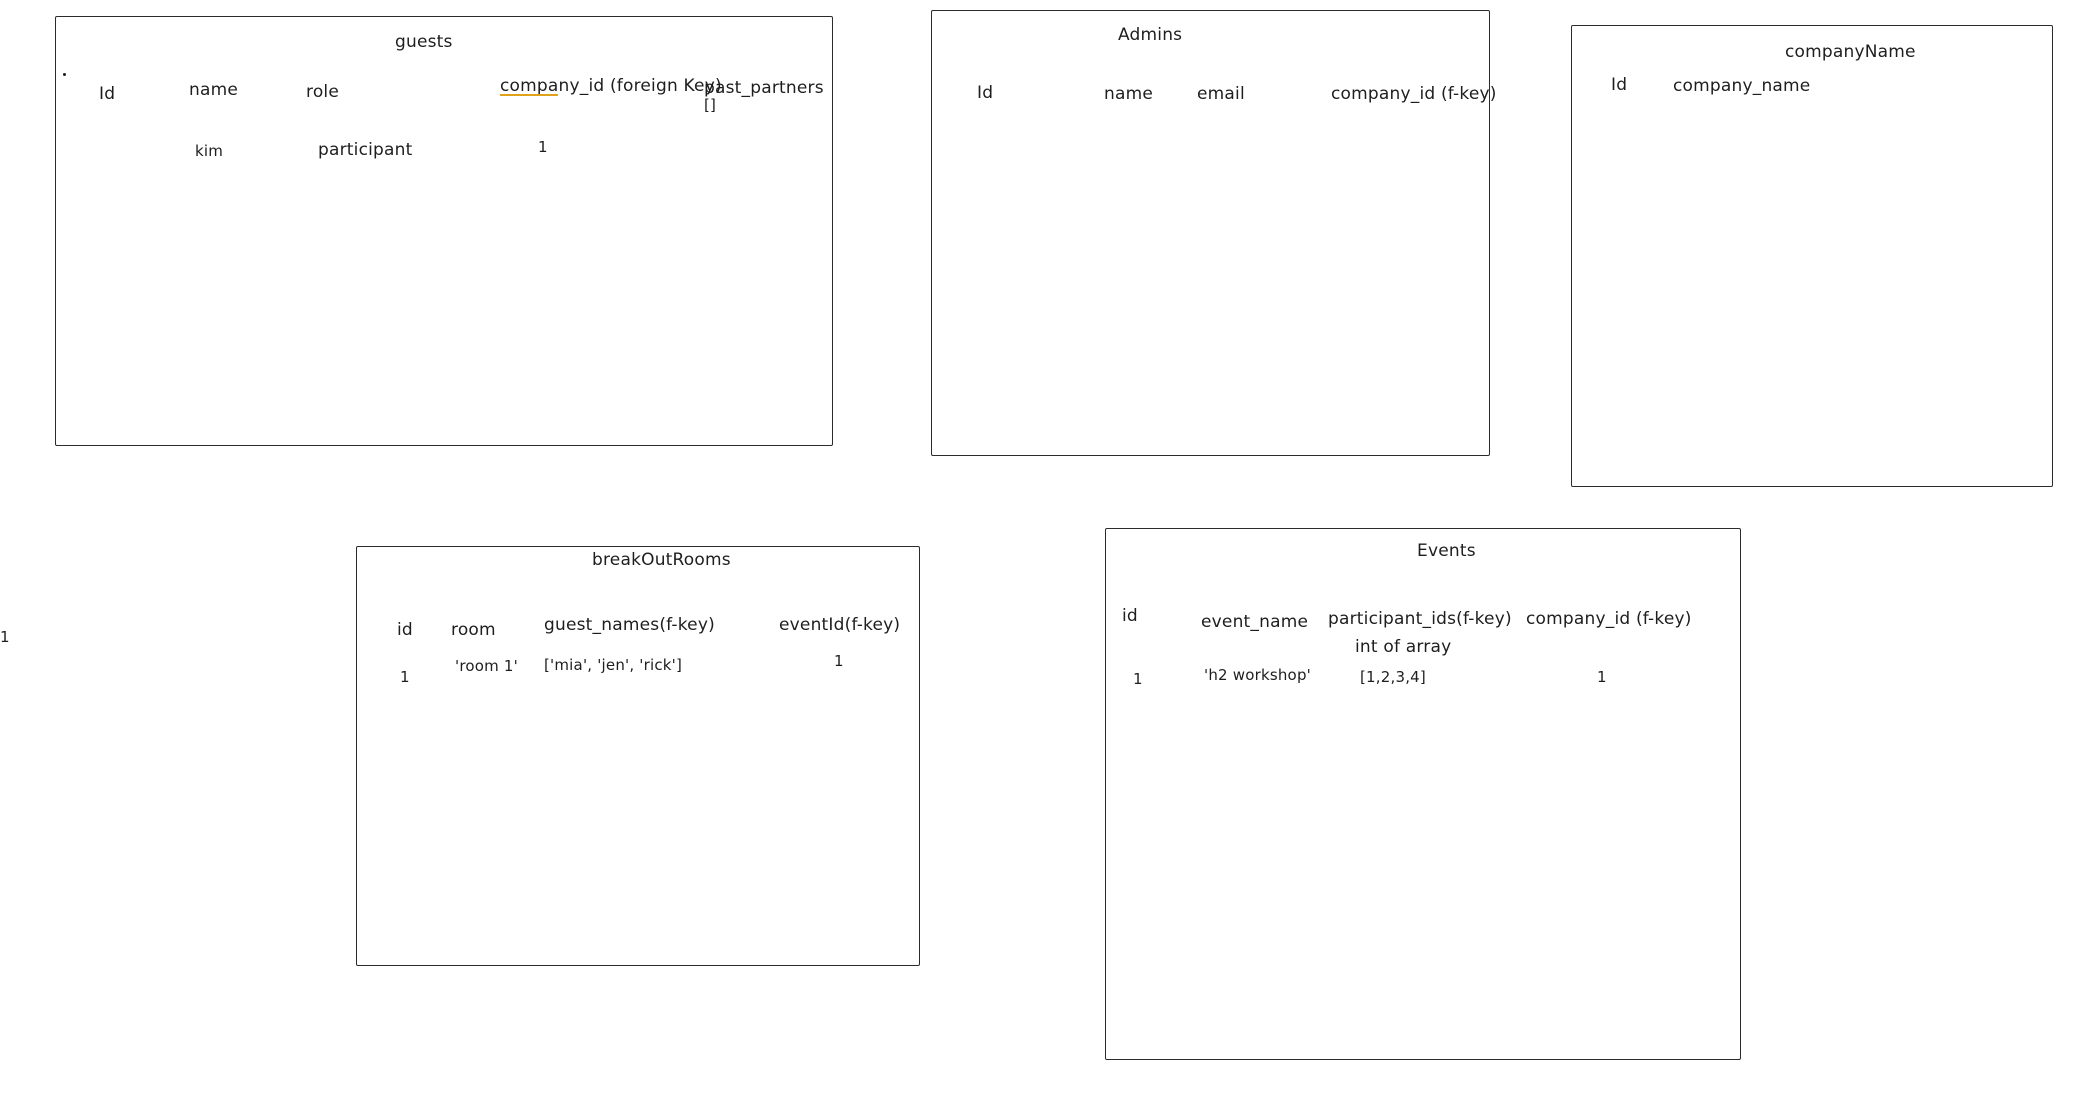  I want to click on events-header-event-name: event_name, so click(1255, 622).